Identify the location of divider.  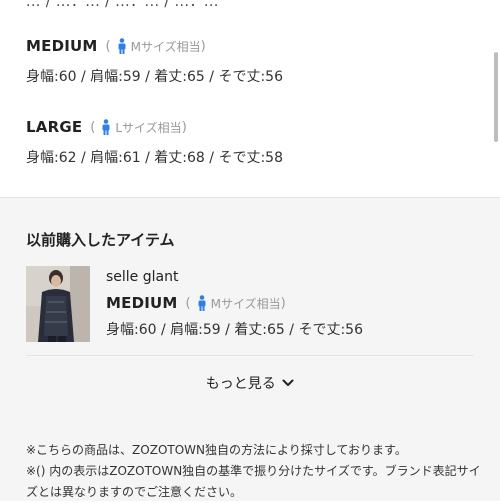
(250, 355).